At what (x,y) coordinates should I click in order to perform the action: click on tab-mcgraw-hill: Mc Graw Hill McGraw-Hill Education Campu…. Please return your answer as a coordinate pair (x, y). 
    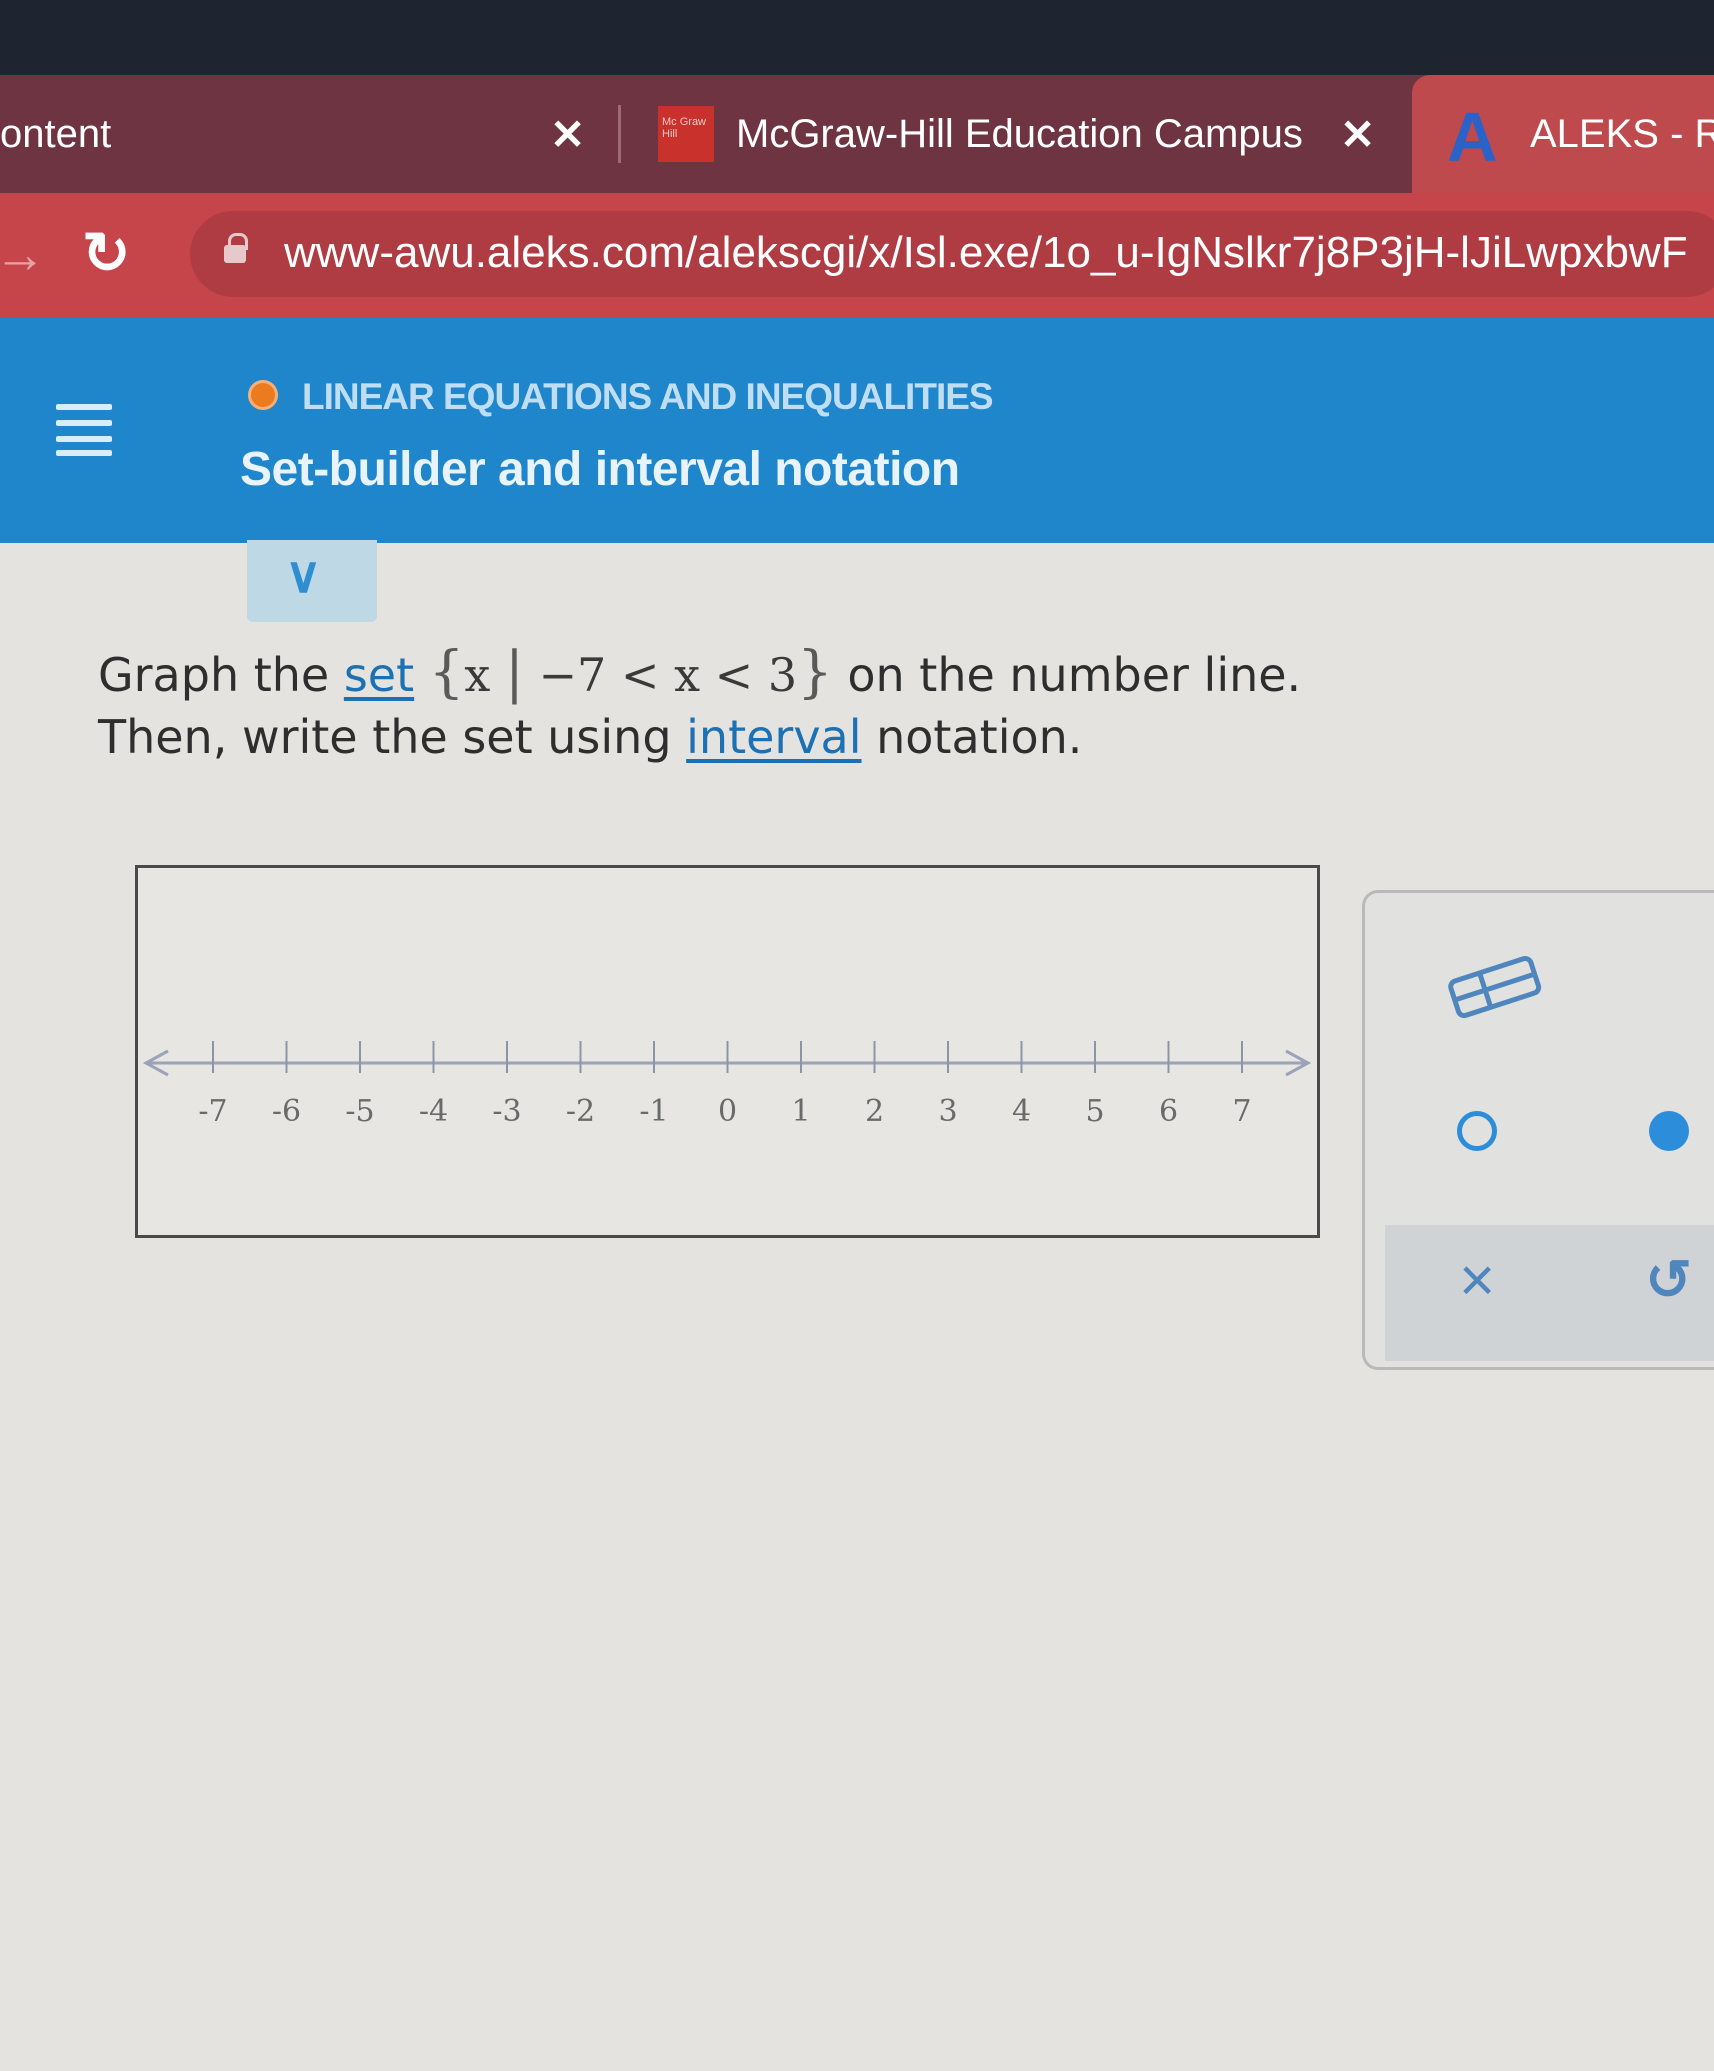
    Looking at the image, I should click on (1030, 134).